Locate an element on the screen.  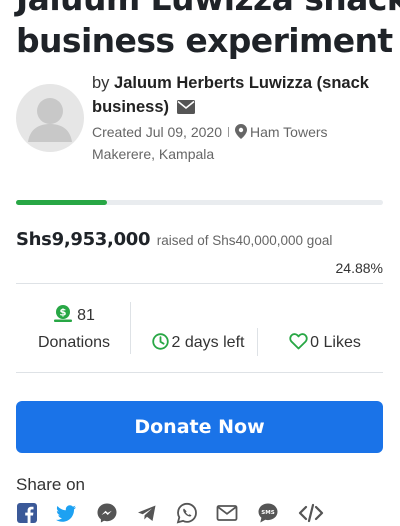
campaign-title: Jaluum Luwizza snack business experiment is located at coordinates (208, 31).